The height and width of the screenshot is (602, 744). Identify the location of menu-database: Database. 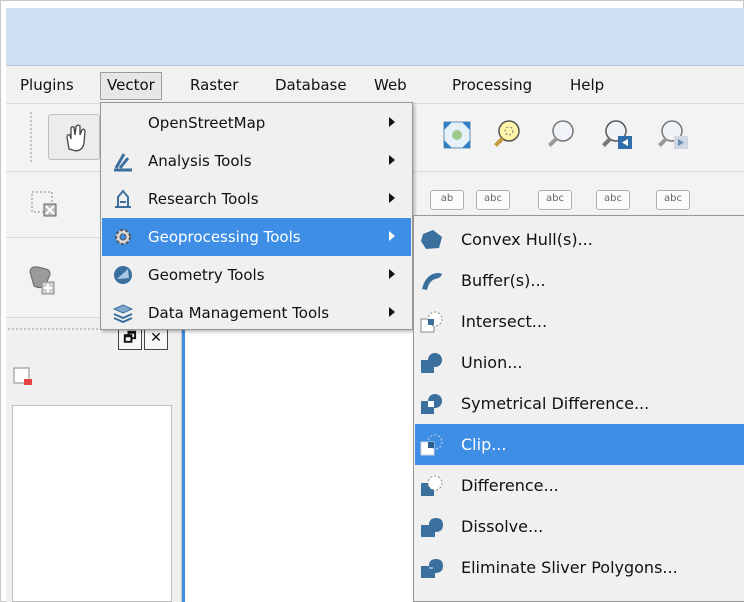
(311, 85).